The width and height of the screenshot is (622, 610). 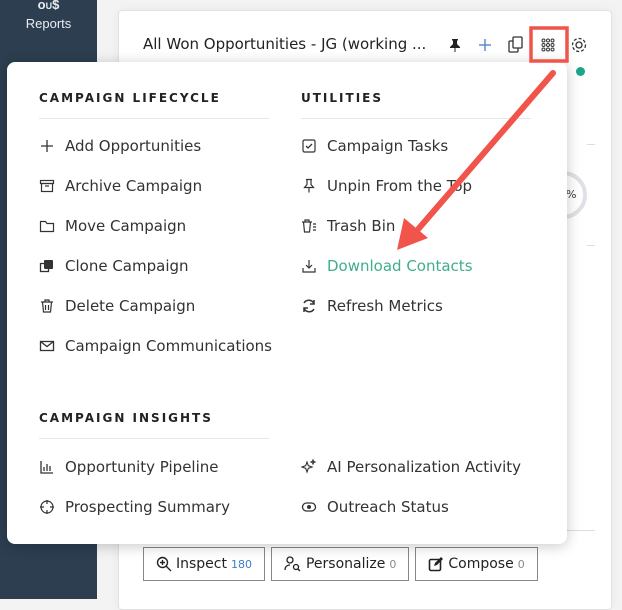 What do you see at coordinates (549, 44) in the screenshot?
I see `highlight-box` at bounding box center [549, 44].